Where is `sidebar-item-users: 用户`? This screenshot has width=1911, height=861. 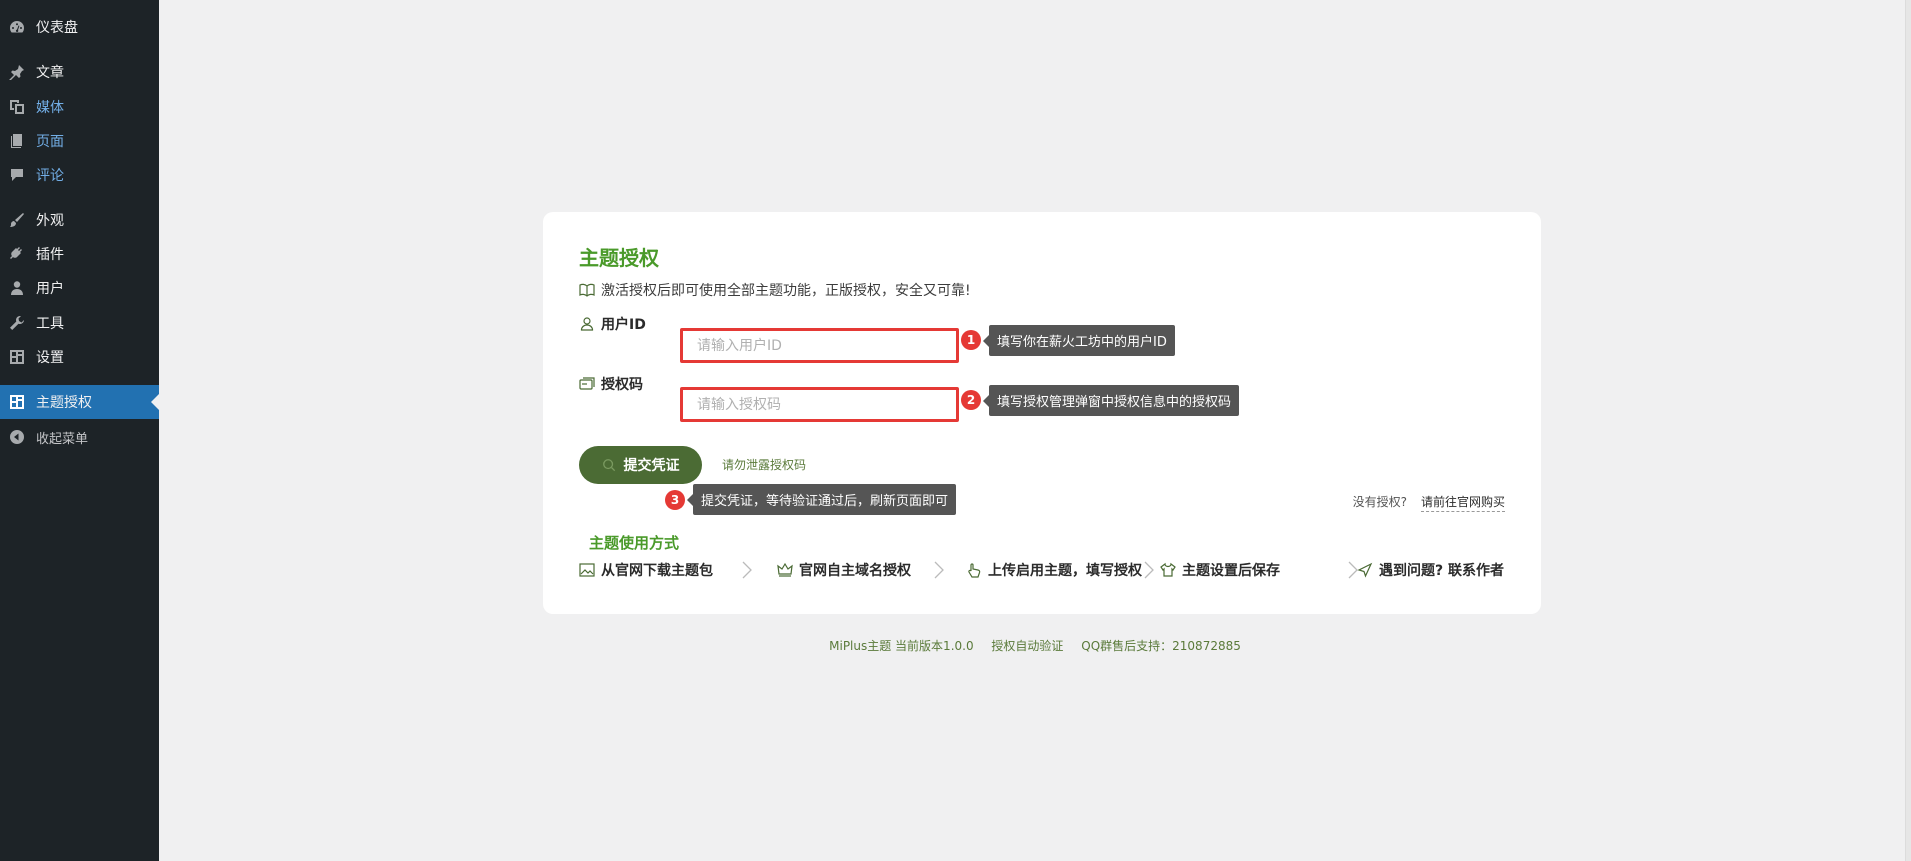
sidebar-item-users: 用户 is located at coordinates (79, 288).